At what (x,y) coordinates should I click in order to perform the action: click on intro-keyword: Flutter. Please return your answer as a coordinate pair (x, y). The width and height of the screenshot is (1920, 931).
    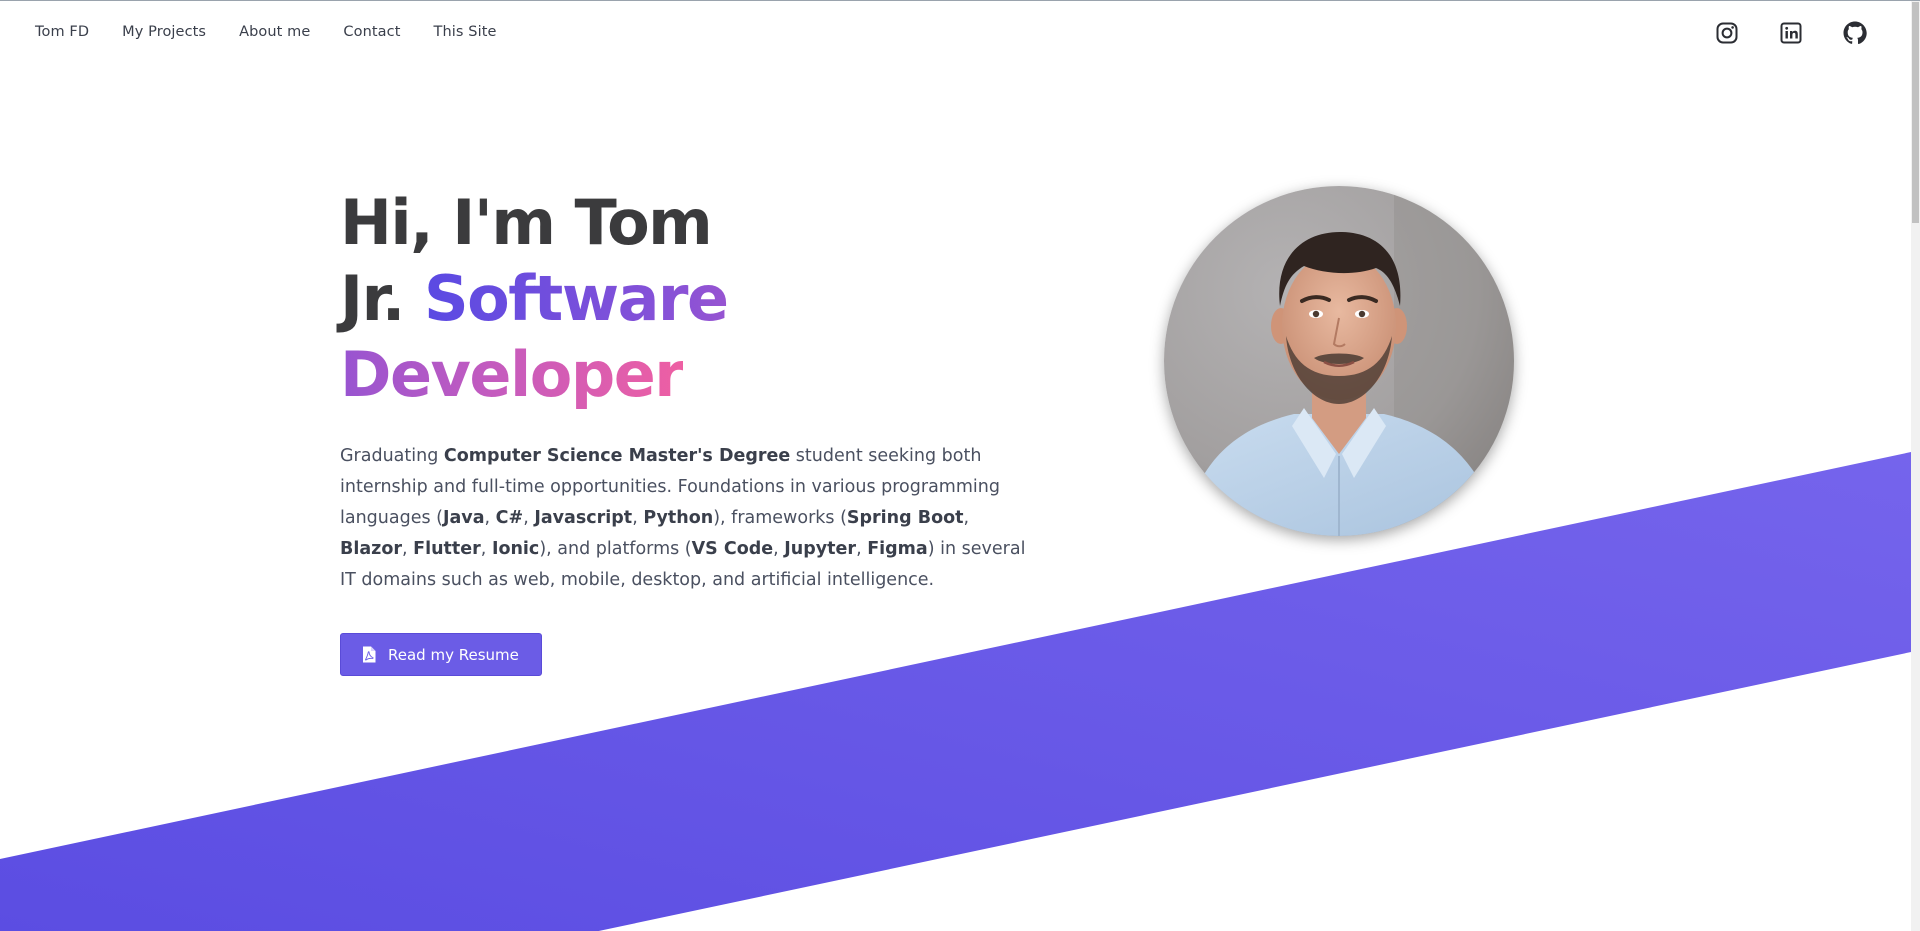
    Looking at the image, I should click on (447, 549).